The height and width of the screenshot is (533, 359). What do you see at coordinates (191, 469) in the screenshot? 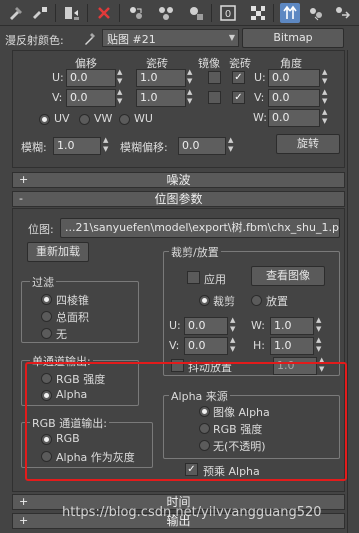
I see `premultiplied-alpha-checkbox: ✓` at bounding box center [191, 469].